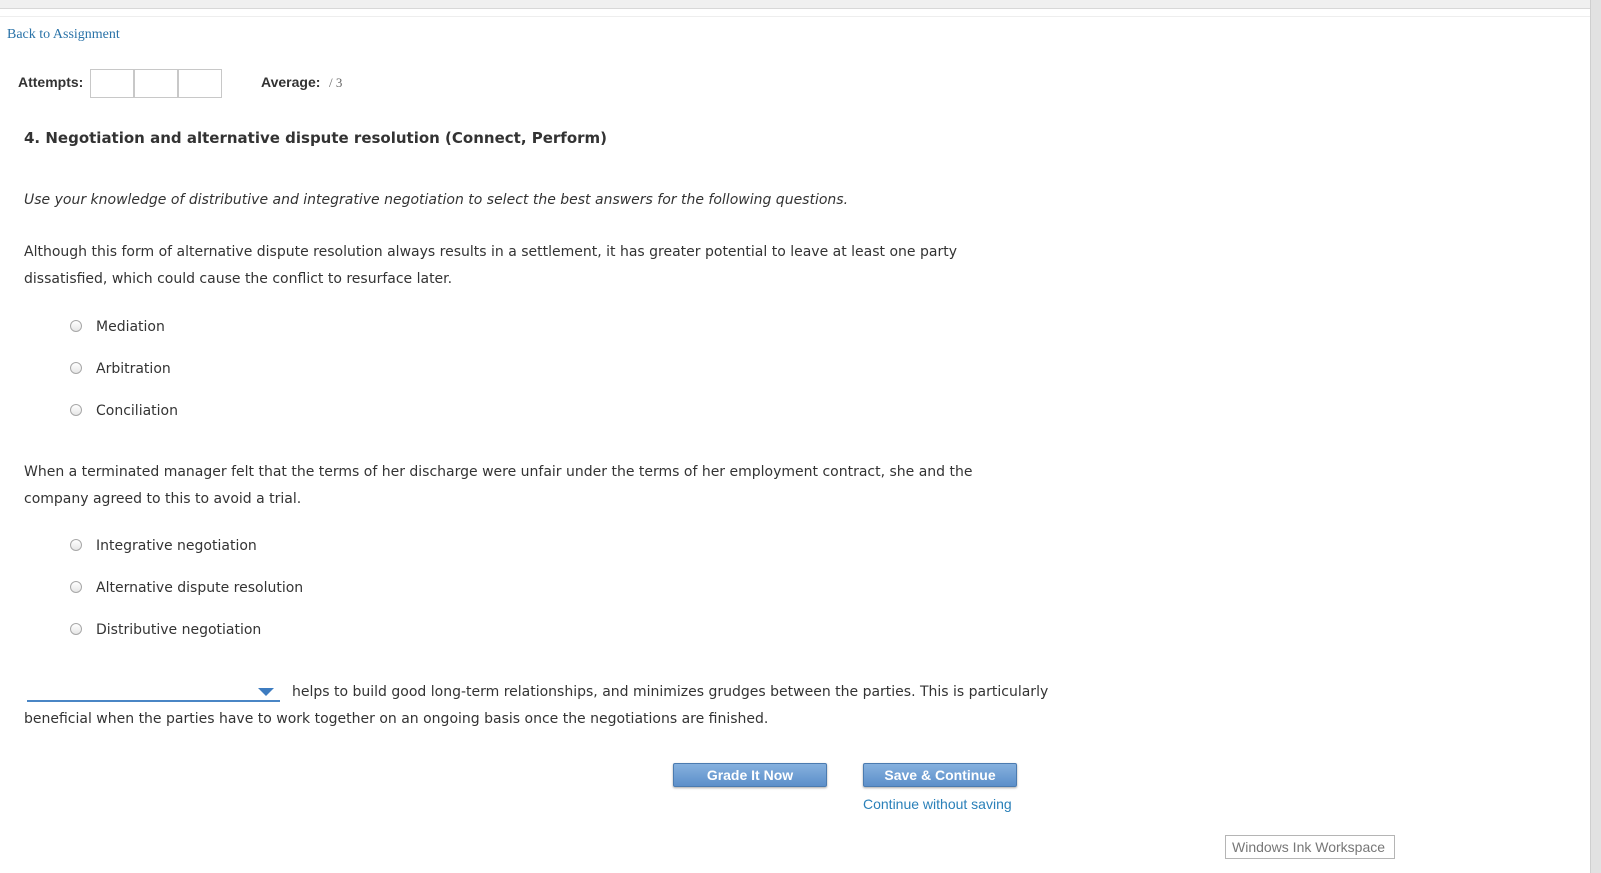 This screenshot has height=873, width=1601. Describe the element at coordinates (266, 692) in the screenshot. I see `chevron-down-icon` at that location.